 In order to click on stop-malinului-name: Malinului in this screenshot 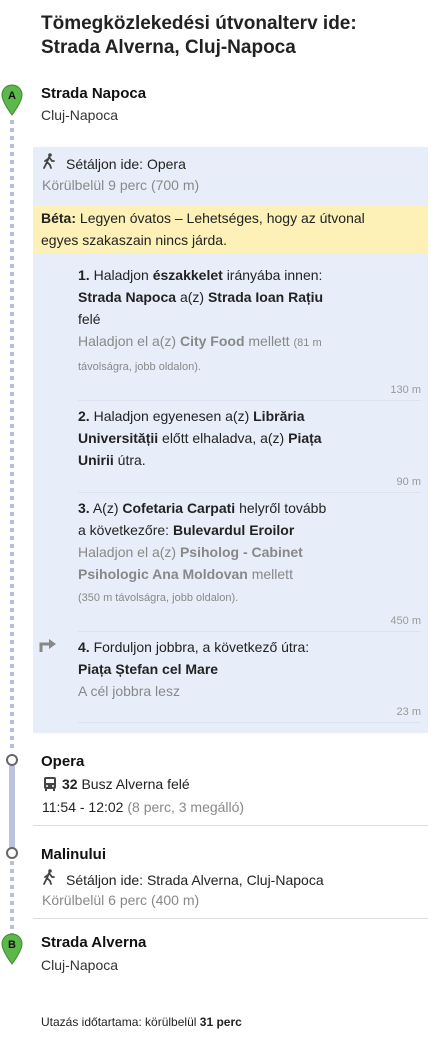, I will do `click(73, 854)`.